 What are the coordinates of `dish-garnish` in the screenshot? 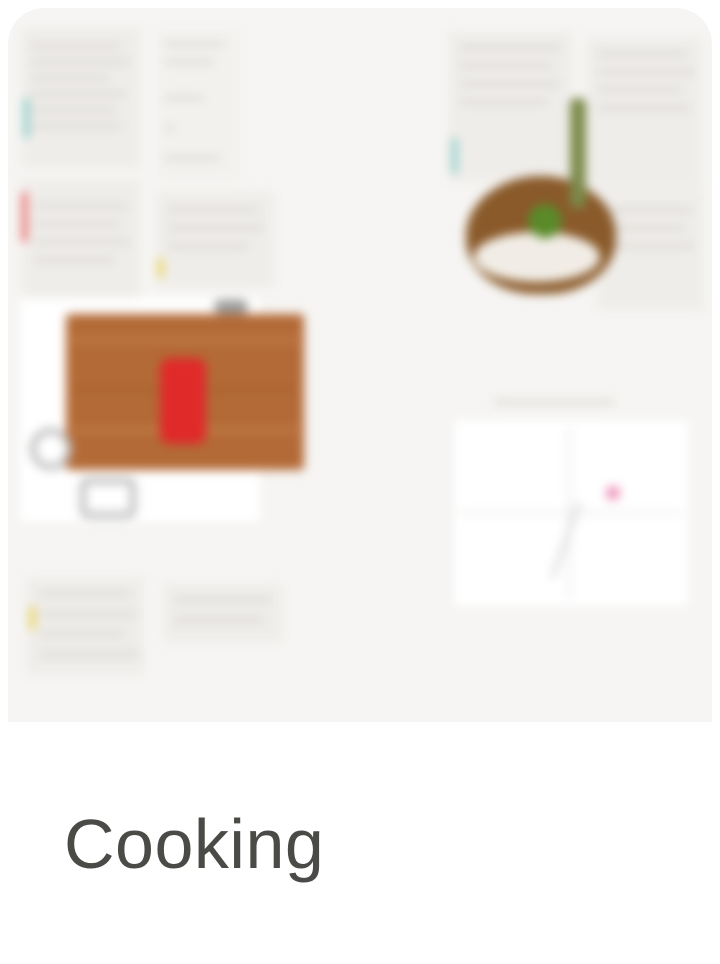 It's located at (545, 221).